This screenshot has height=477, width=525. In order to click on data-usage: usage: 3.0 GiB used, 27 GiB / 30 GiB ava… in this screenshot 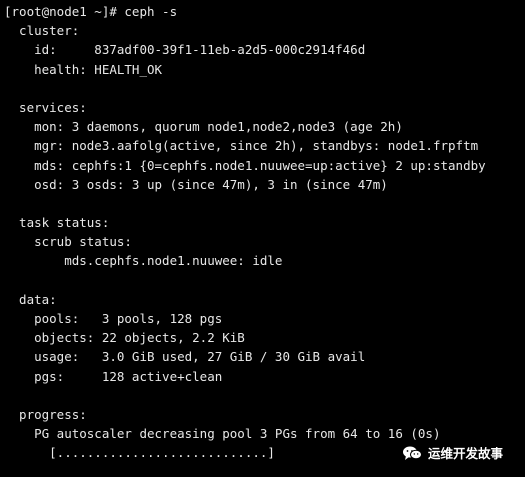, I will do `click(185, 357)`.